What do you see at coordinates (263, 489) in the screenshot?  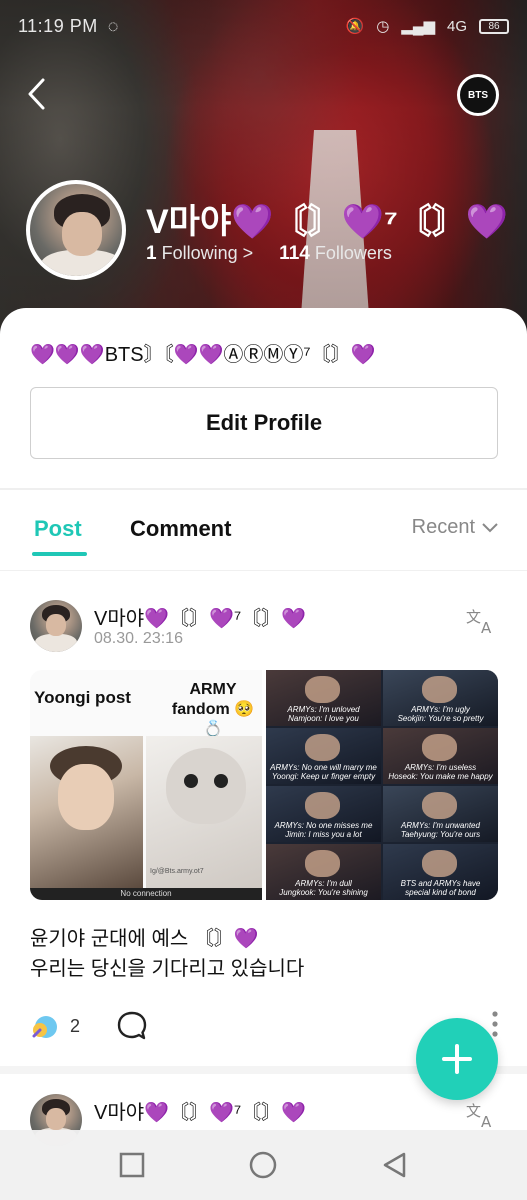 I see `section-divider` at bounding box center [263, 489].